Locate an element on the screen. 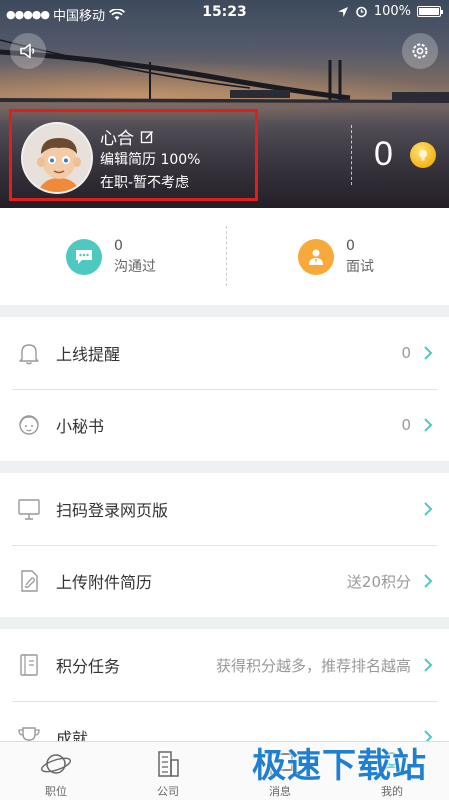 The image size is (449, 800). planet-icon is located at coordinates (56, 764).